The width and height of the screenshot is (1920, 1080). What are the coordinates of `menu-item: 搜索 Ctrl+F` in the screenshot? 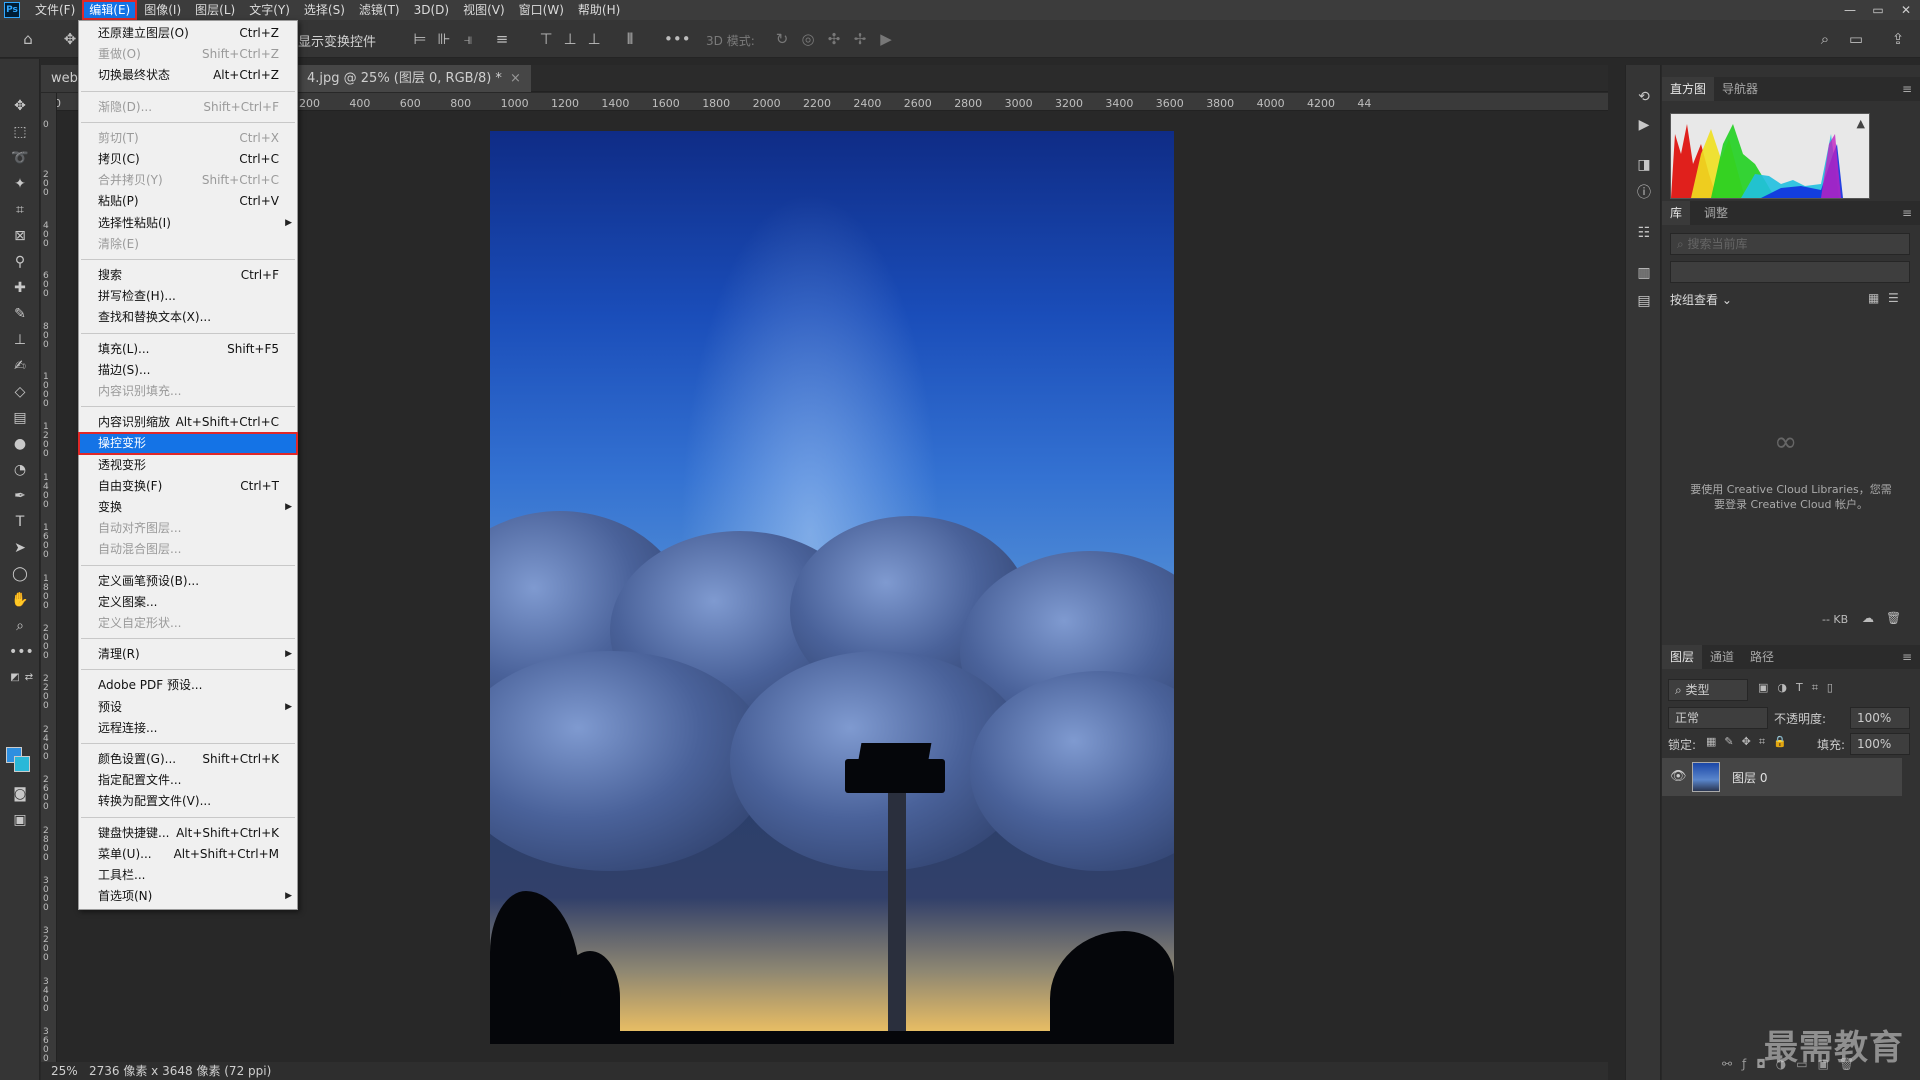 It's located at (188, 275).